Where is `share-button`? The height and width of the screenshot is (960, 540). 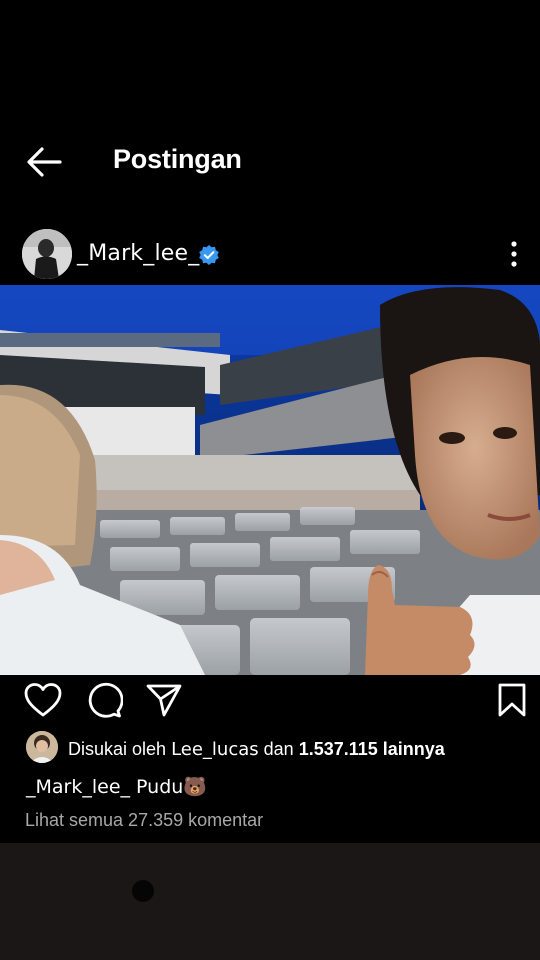 share-button is located at coordinates (164, 700).